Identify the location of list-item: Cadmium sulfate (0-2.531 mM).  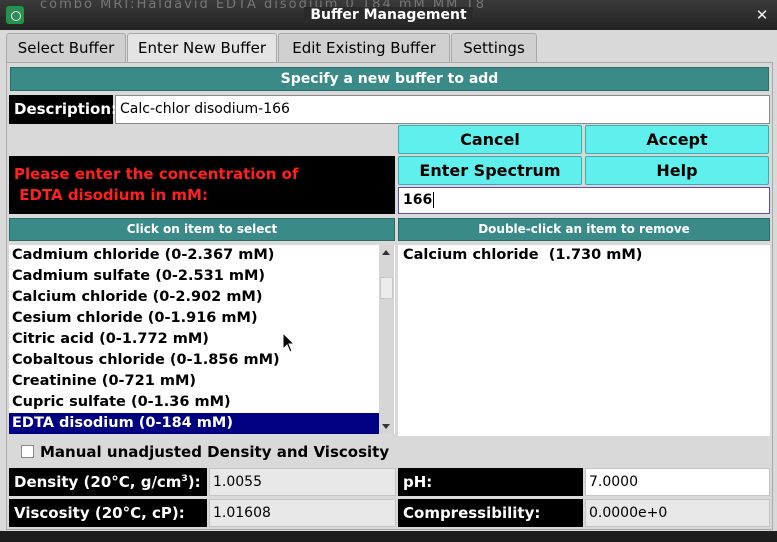
(202, 276).